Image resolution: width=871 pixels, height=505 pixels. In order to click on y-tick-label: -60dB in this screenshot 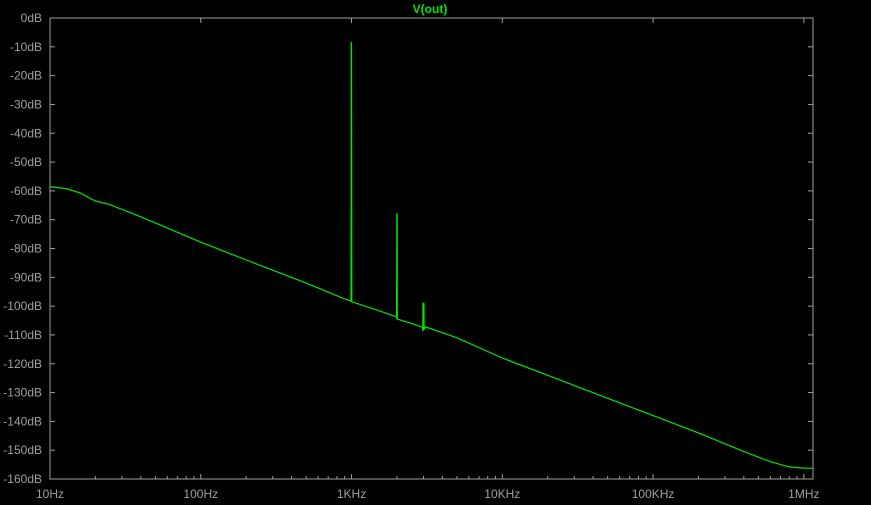, I will do `click(26, 191)`.